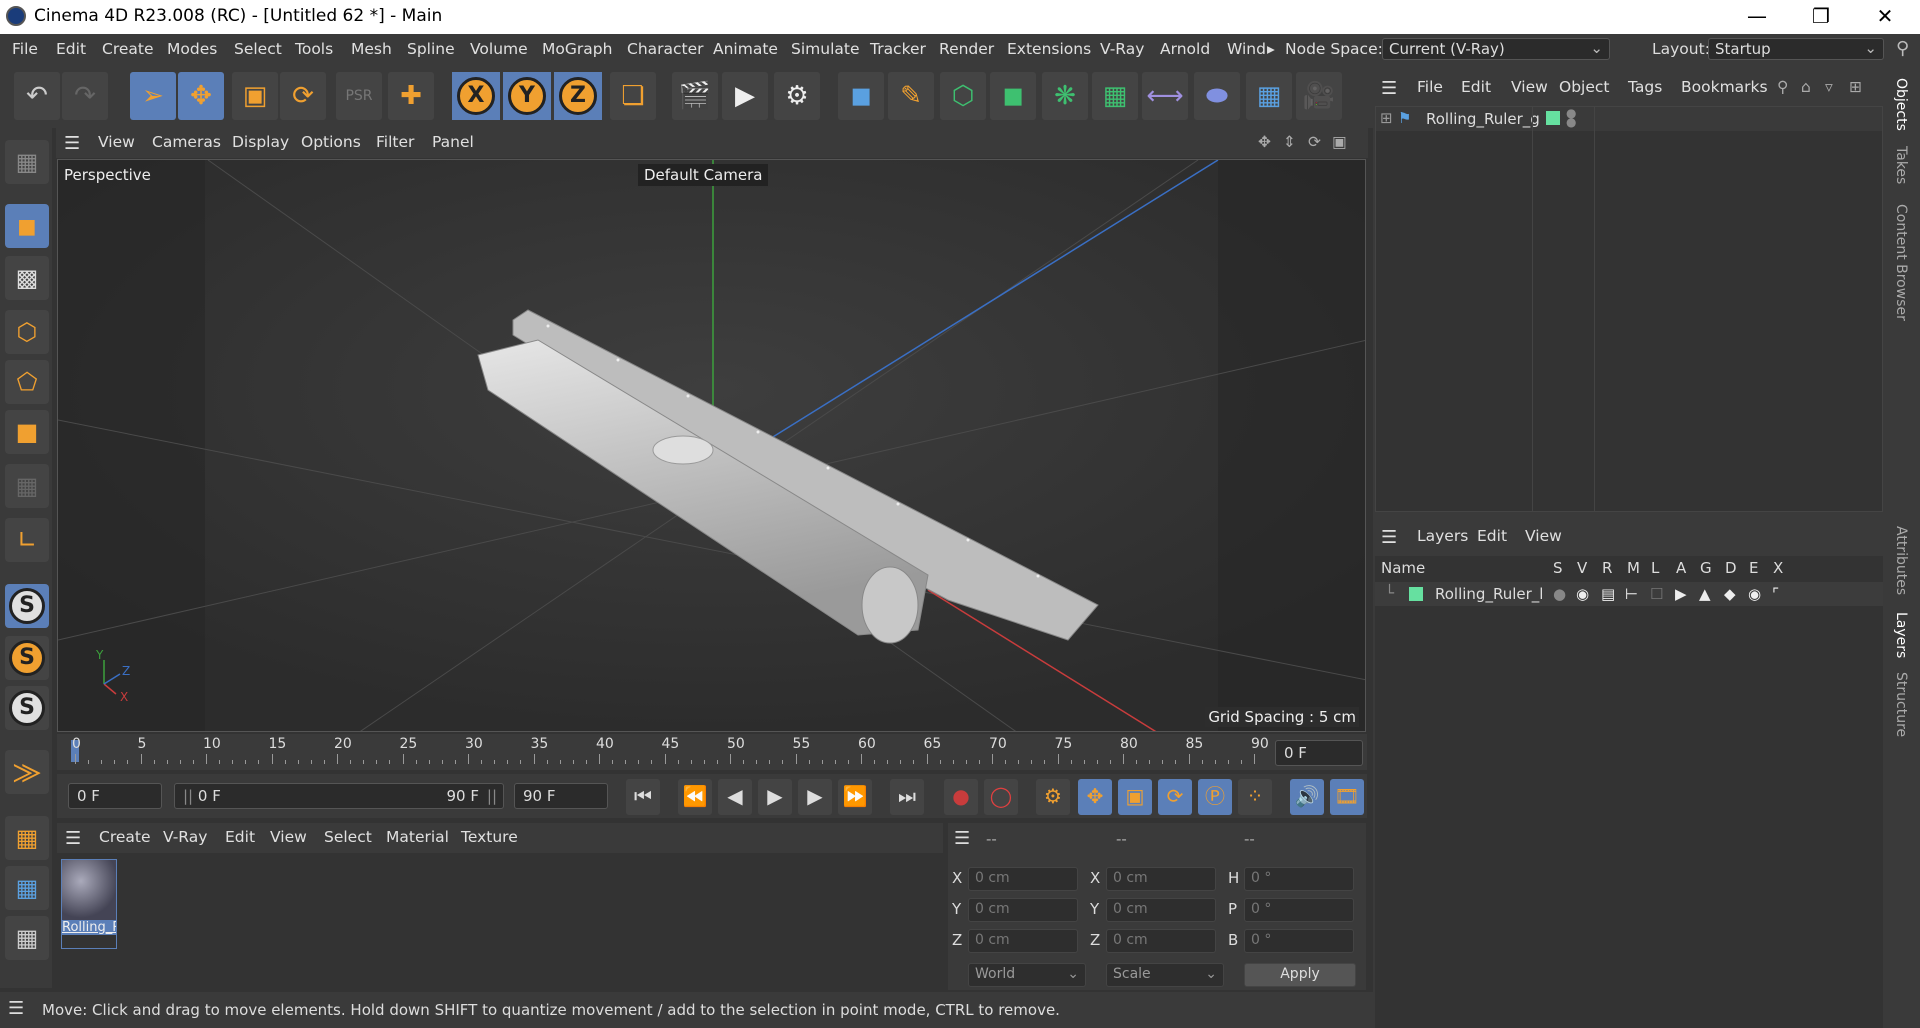 Image resolution: width=1920 pixels, height=1028 pixels. What do you see at coordinates (201, 96) in the screenshot?
I see `move-tool-icon: ✥` at bounding box center [201, 96].